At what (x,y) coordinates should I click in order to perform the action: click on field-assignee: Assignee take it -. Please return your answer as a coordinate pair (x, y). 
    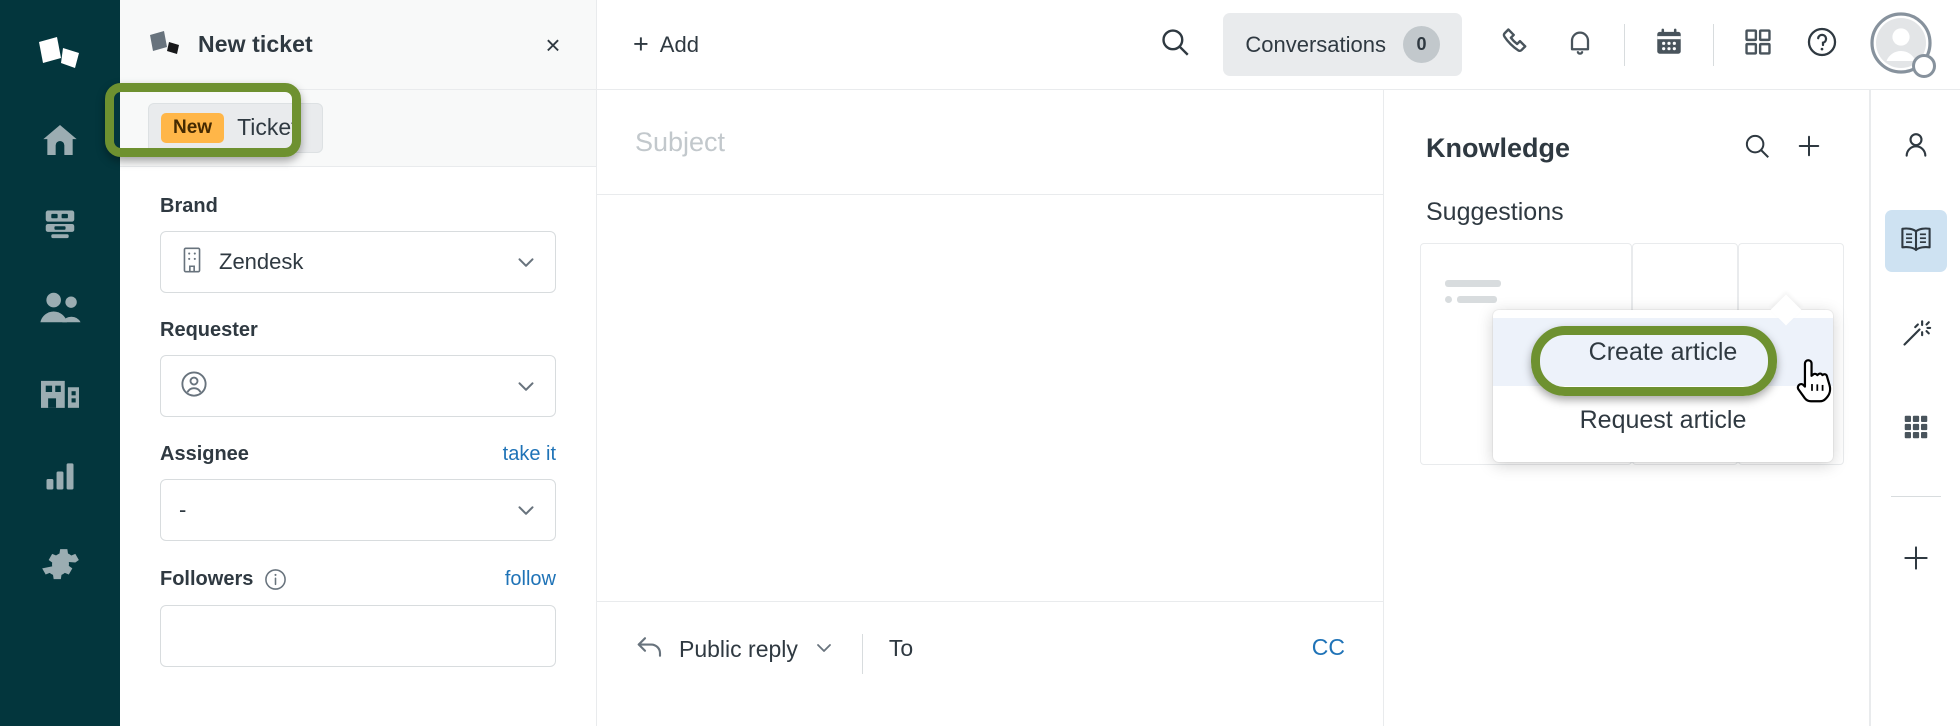
    Looking at the image, I should click on (358, 492).